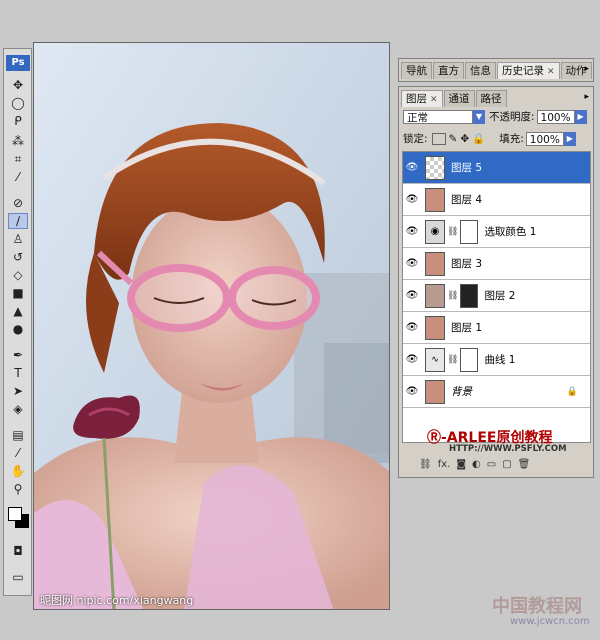  Describe the element at coordinates (18, 293) in the screenshot. I see `gradient-icon: ■` at that location.